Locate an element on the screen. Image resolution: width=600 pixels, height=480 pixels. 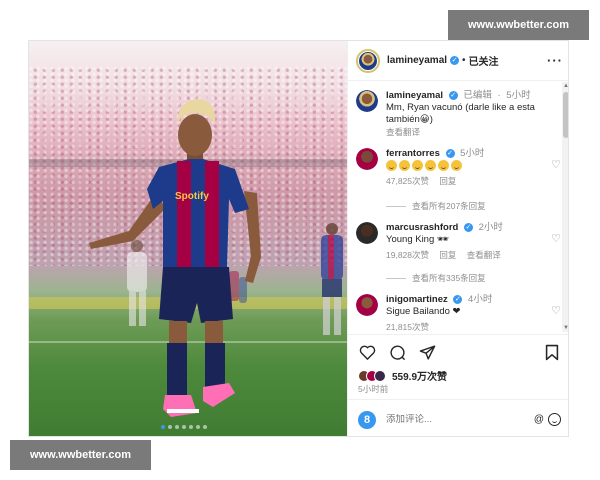
comment-text: Young King 🕶 is located at coordinates (417, 239).